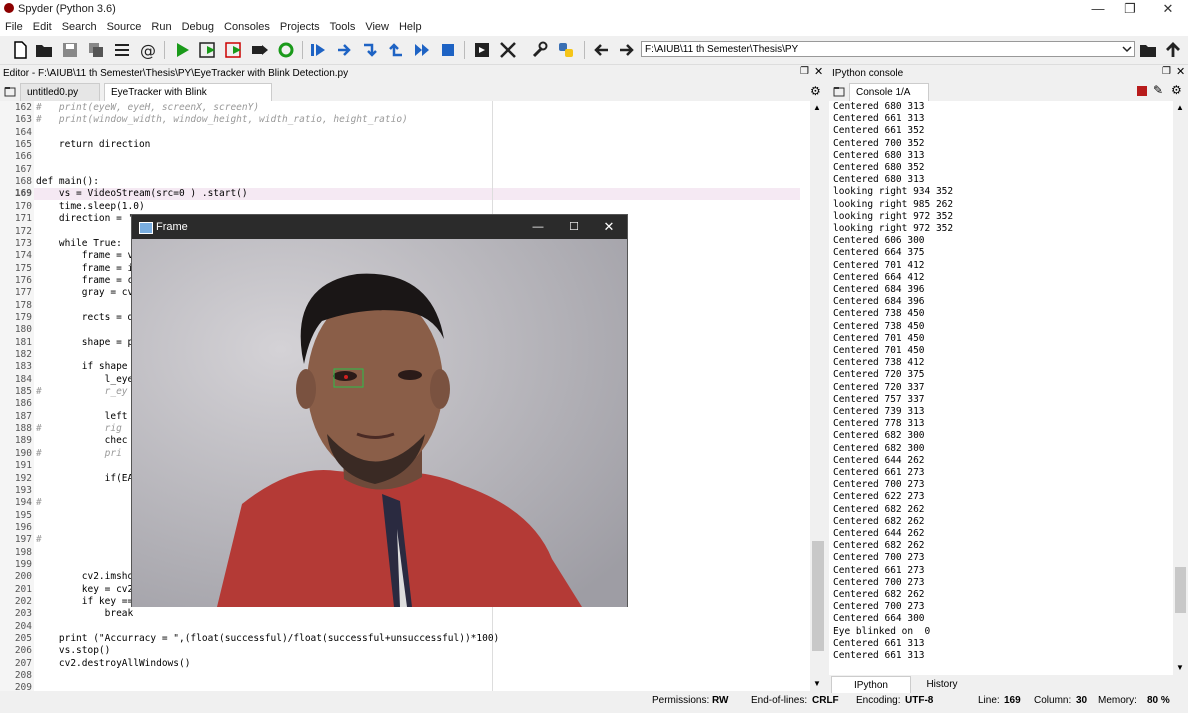 Image resolution: width=1188 pixels, height=713 pixels. What do you see at coordinates (538, 227) in the screenshot?
I see `frame-minimize-icon: —` at bounding box center [538, 227].